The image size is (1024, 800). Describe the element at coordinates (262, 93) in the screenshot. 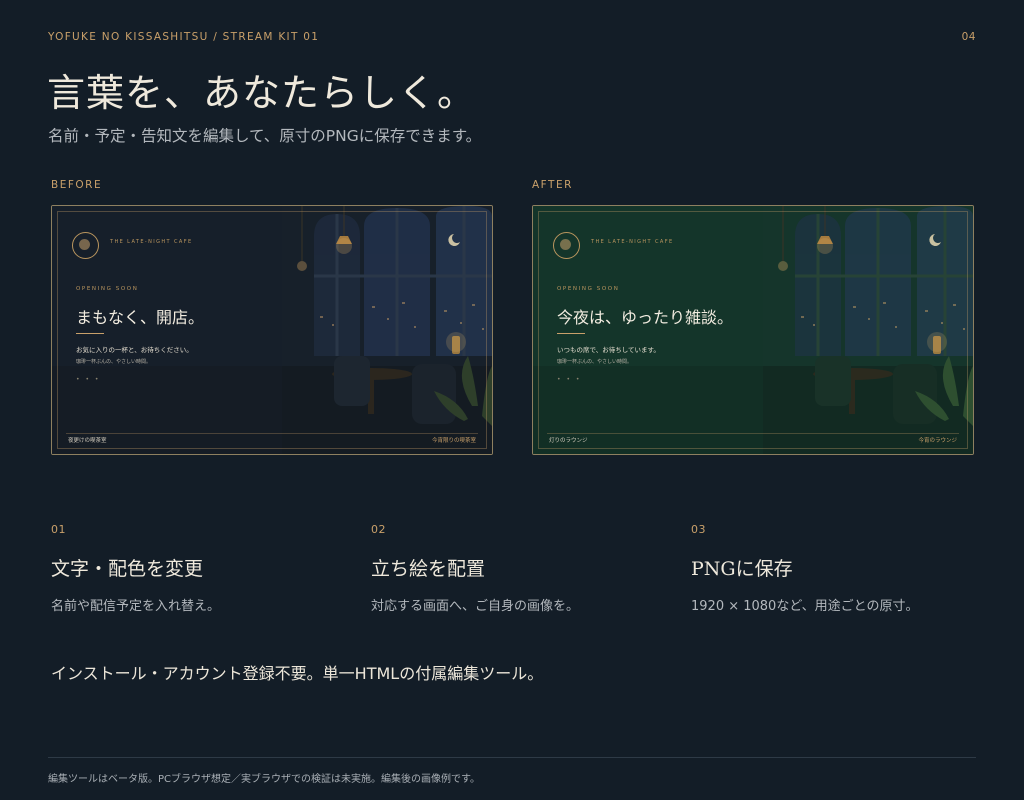

I see `page-headline: 言葉を、あなたらしく。` at that location.